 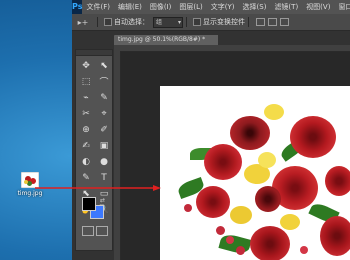 What do you see at coordinates (166, 40) in the screenshot?
I see `document-tab: timg.jpg @ 50.1%(RGB/8#) *` at bounding box center [166, 40].